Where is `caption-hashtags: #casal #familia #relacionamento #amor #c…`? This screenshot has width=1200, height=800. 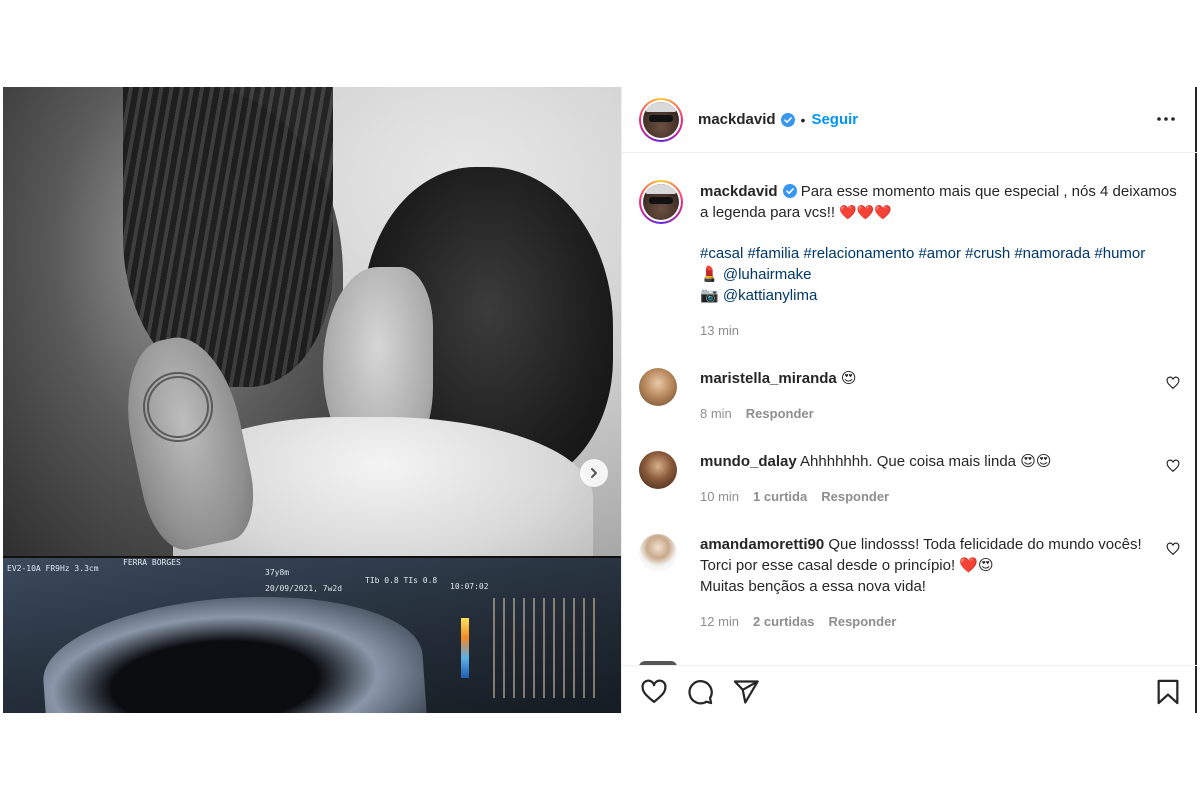 caption-hashtags: #casal #familia #relacionamento #amor #c… is located at coordinates (942, 253).